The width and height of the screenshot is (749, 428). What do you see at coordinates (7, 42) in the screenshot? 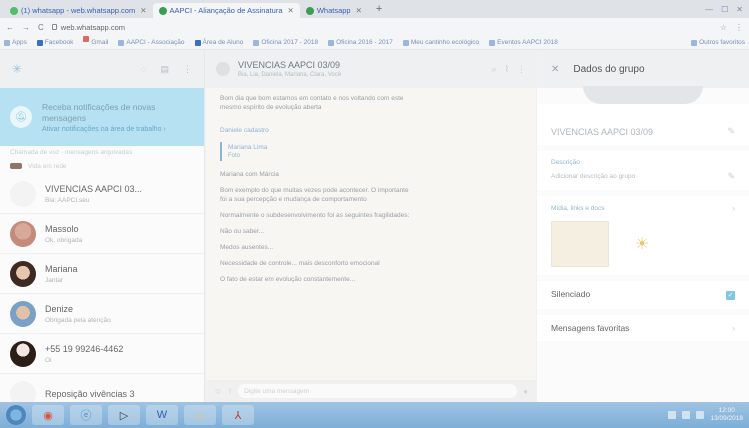
I see `apps-icon` at bounding box center [7, 42].